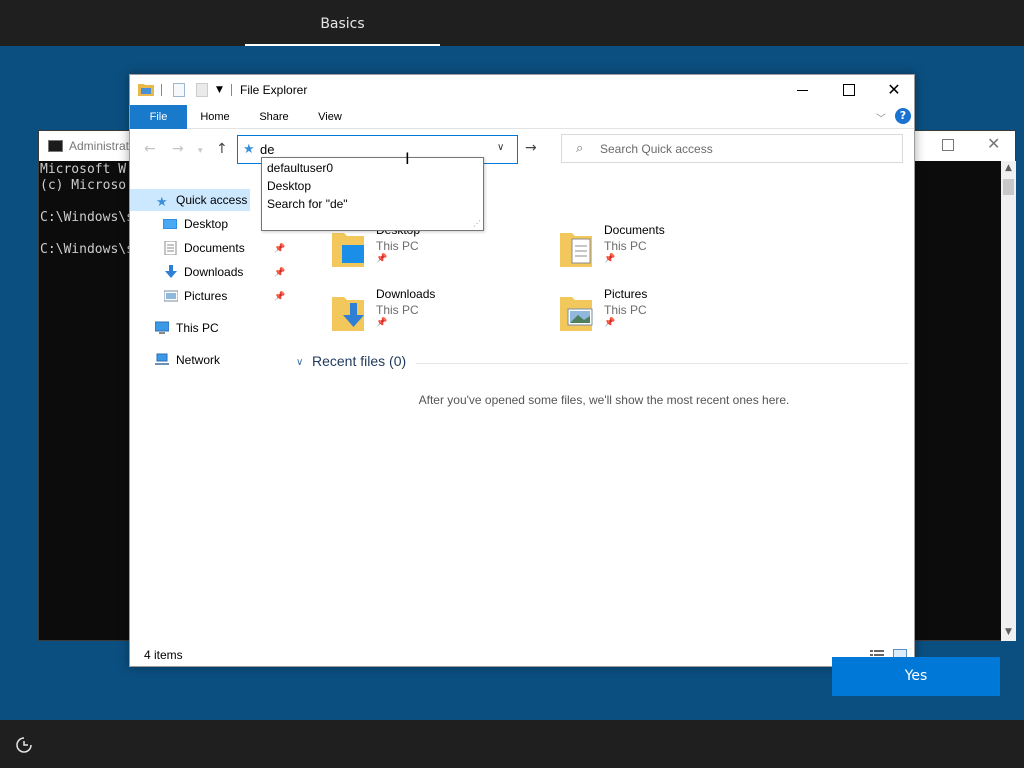  Describe the element at coordinates (522, 149) in the screenshot. I see `navigation-bar: ← → ▾ ↑ ★ ∨ → ⌕` at that location.